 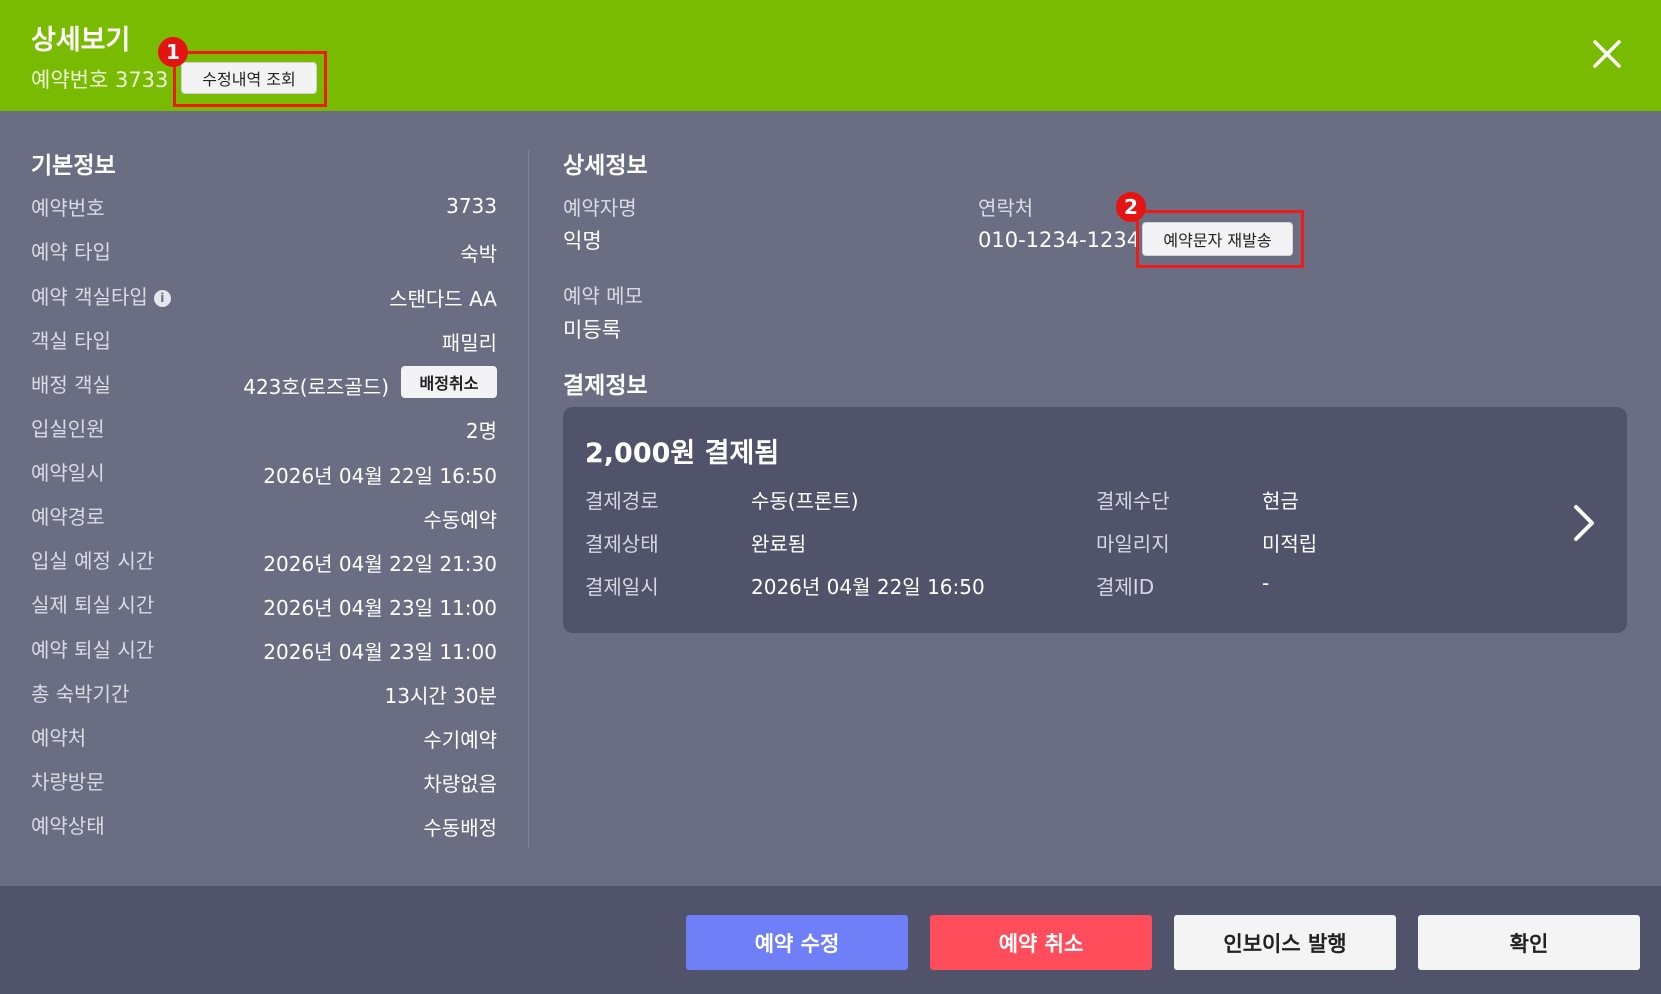 What do you see at coordinates (460, 828) in the screenshot?
I see `value-reservation-status: 수동배정` at bounding box center [460, 828].